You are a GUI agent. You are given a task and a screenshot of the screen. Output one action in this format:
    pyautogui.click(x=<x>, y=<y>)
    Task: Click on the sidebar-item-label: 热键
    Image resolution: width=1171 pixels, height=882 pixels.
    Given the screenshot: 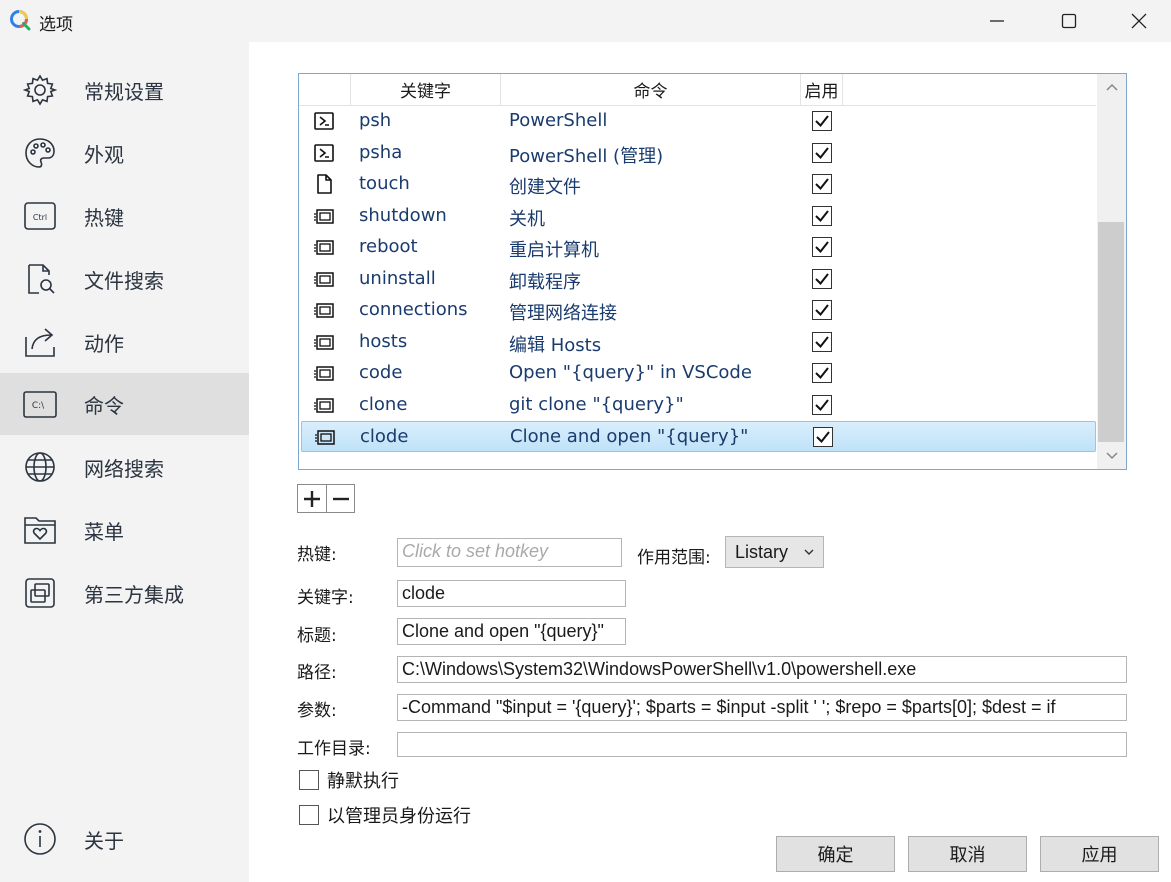 What is the action you would take?
    pyautogui.click(x=104, y=217)
    